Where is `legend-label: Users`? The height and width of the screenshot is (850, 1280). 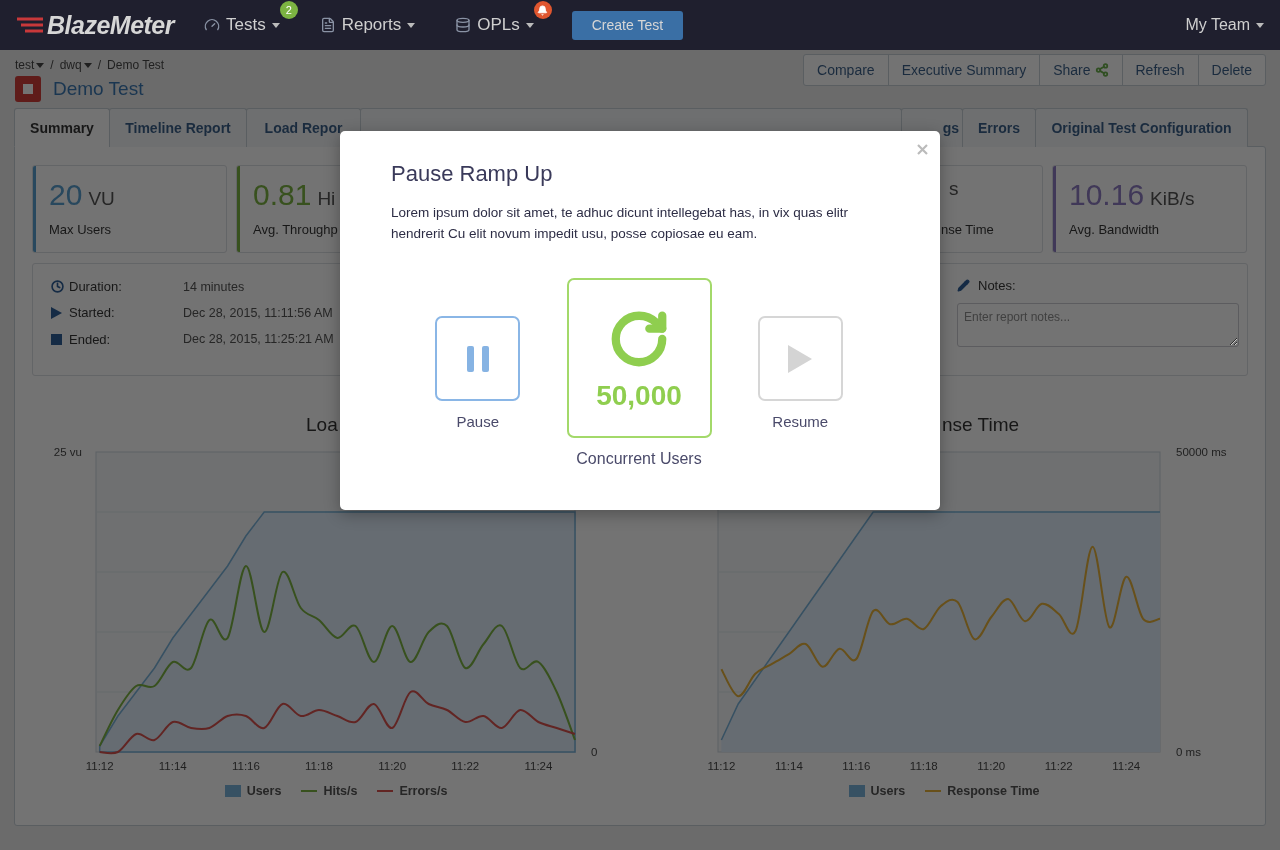
legend-label: Users is located at coordinates (264, 791).